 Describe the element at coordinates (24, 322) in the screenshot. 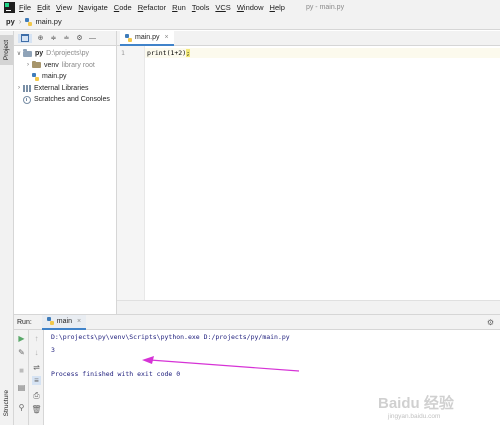

I see `run-label: Run:` at that location.